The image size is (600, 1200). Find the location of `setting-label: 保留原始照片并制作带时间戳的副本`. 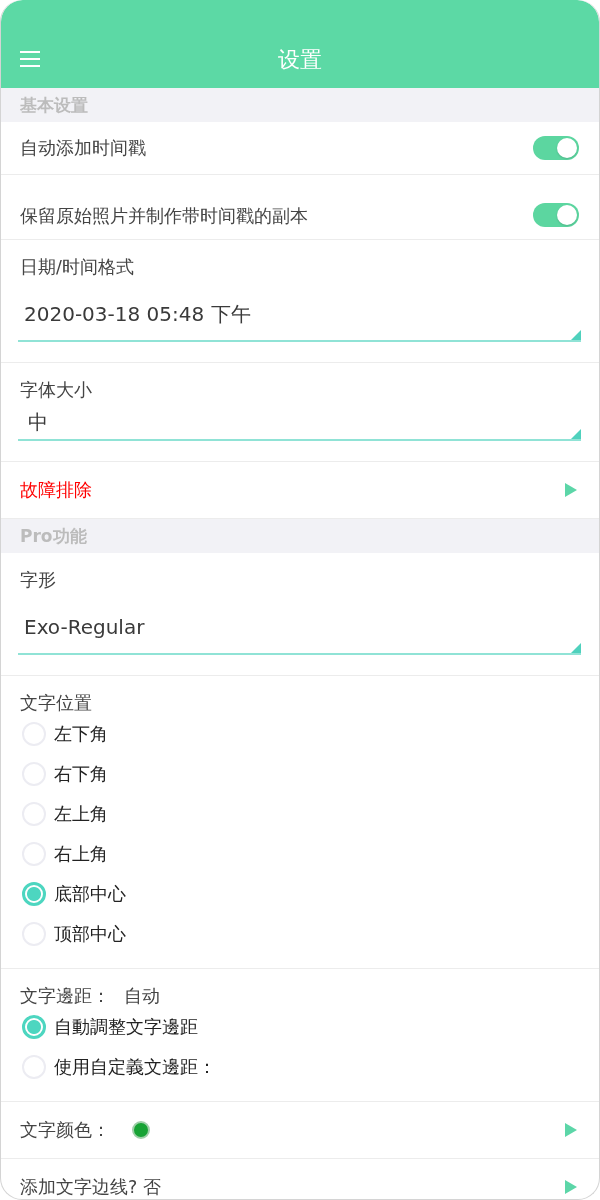

setting-label: 保留原始照片并制作带时间戳的副本 is located at coordinates (164, 216).